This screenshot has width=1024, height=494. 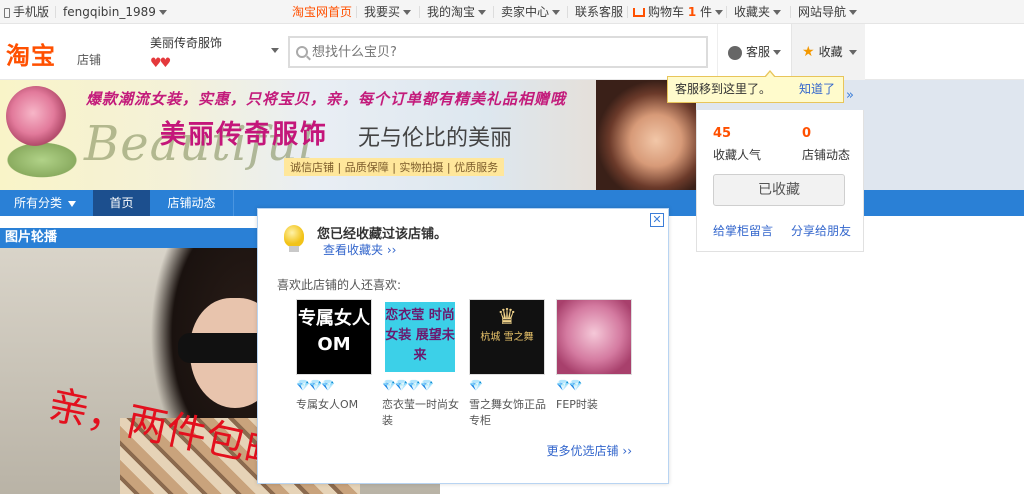 What do you see at coordinates (779, 190) in the screenshot?
I see `collected-button: 已收藏` at bounding box center [779, 190].